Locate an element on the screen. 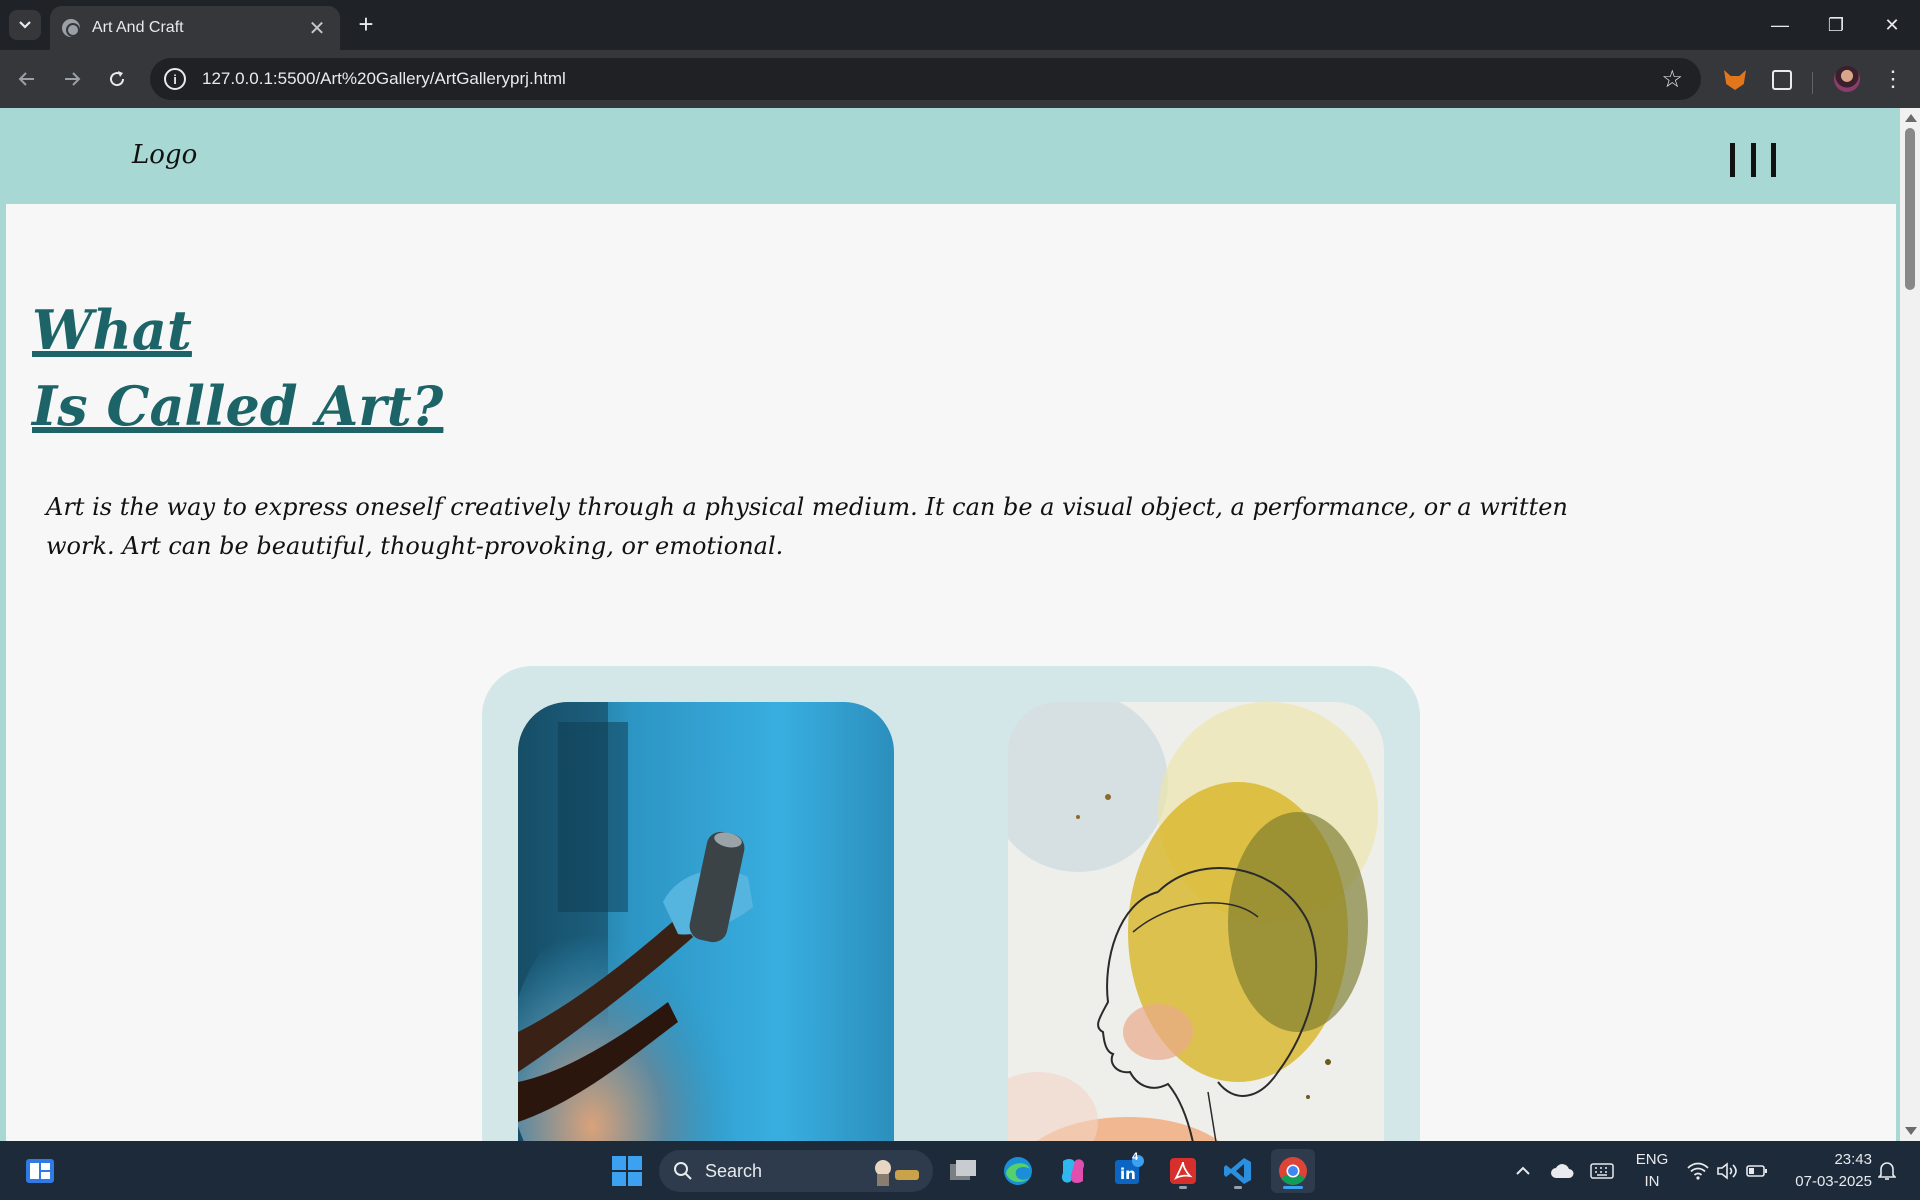 This screenshot has width=1920, height=1200. taskbar-search-box: Search is located at coordinates (796, 1171).